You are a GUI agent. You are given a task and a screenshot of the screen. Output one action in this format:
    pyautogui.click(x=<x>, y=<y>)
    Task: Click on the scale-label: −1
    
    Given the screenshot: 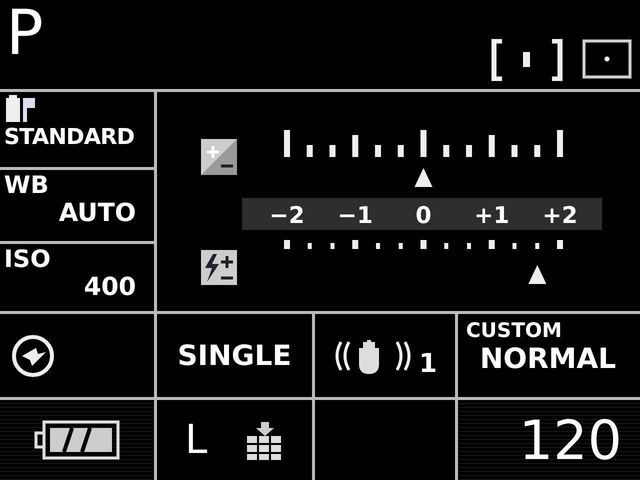 What is the action you would take?
    pyautogui.click(x=355, y=216)
    